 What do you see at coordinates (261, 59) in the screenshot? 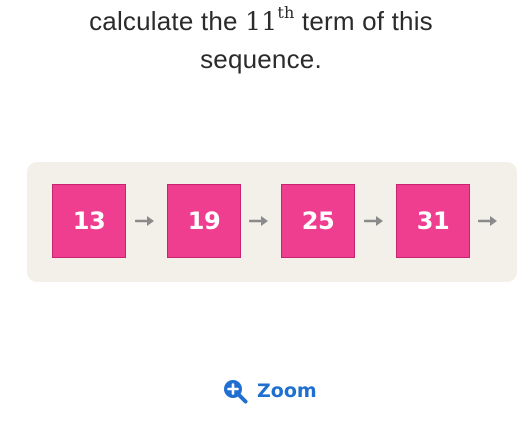
I see `question-line-2: sequence.` at bounding box center [261, 59].